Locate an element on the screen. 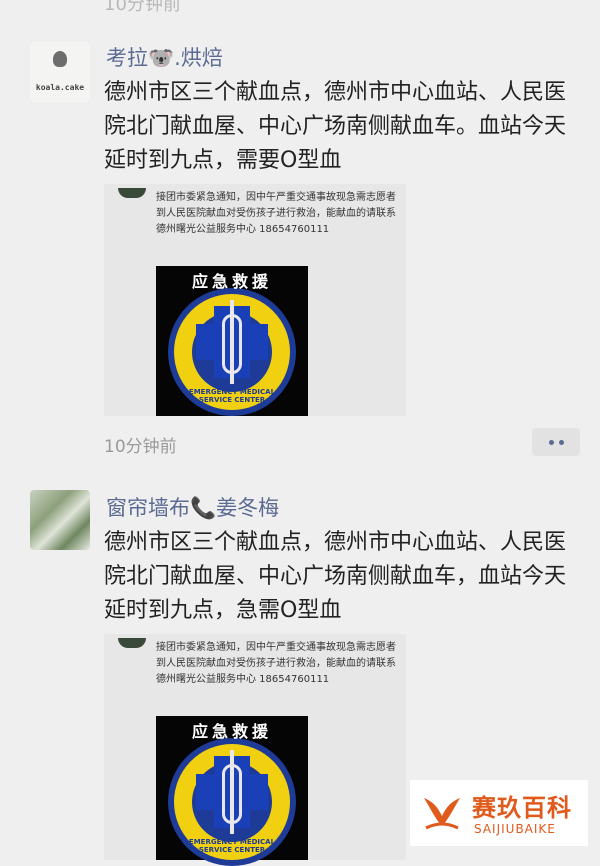  watermark-brand-cn: 赛玖百科 is located at coordinates (522, 808).